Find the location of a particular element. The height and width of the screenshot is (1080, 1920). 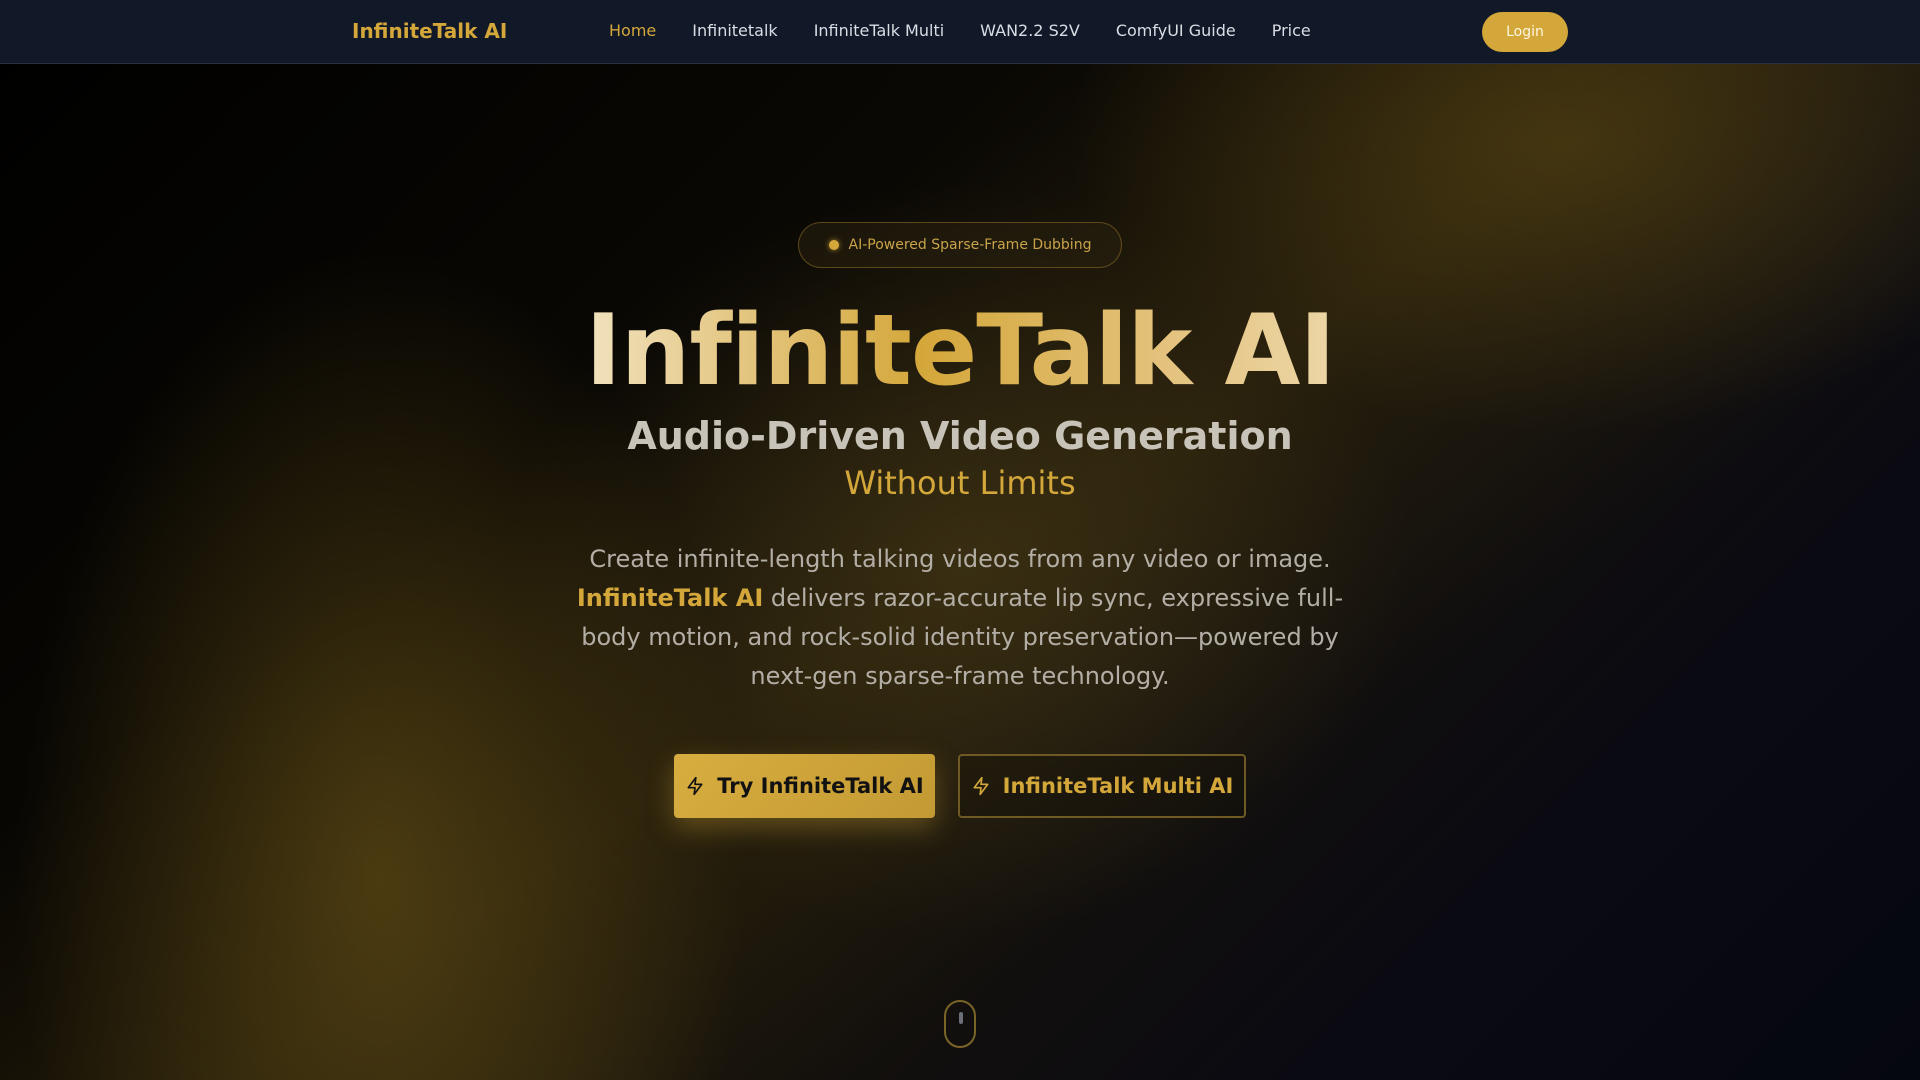

try-infinitetalk-button: Try InfiniteTalk AI is located at coordinates (804, 786).